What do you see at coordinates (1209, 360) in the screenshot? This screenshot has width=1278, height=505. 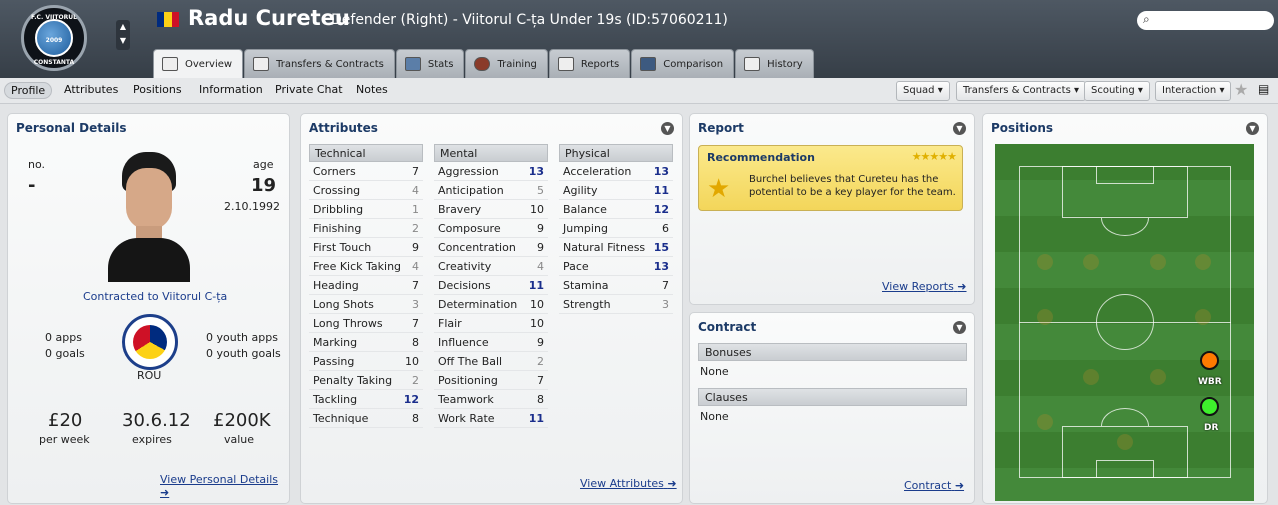 I see `position-marker-wbr` at bounding box center [1209, 360].